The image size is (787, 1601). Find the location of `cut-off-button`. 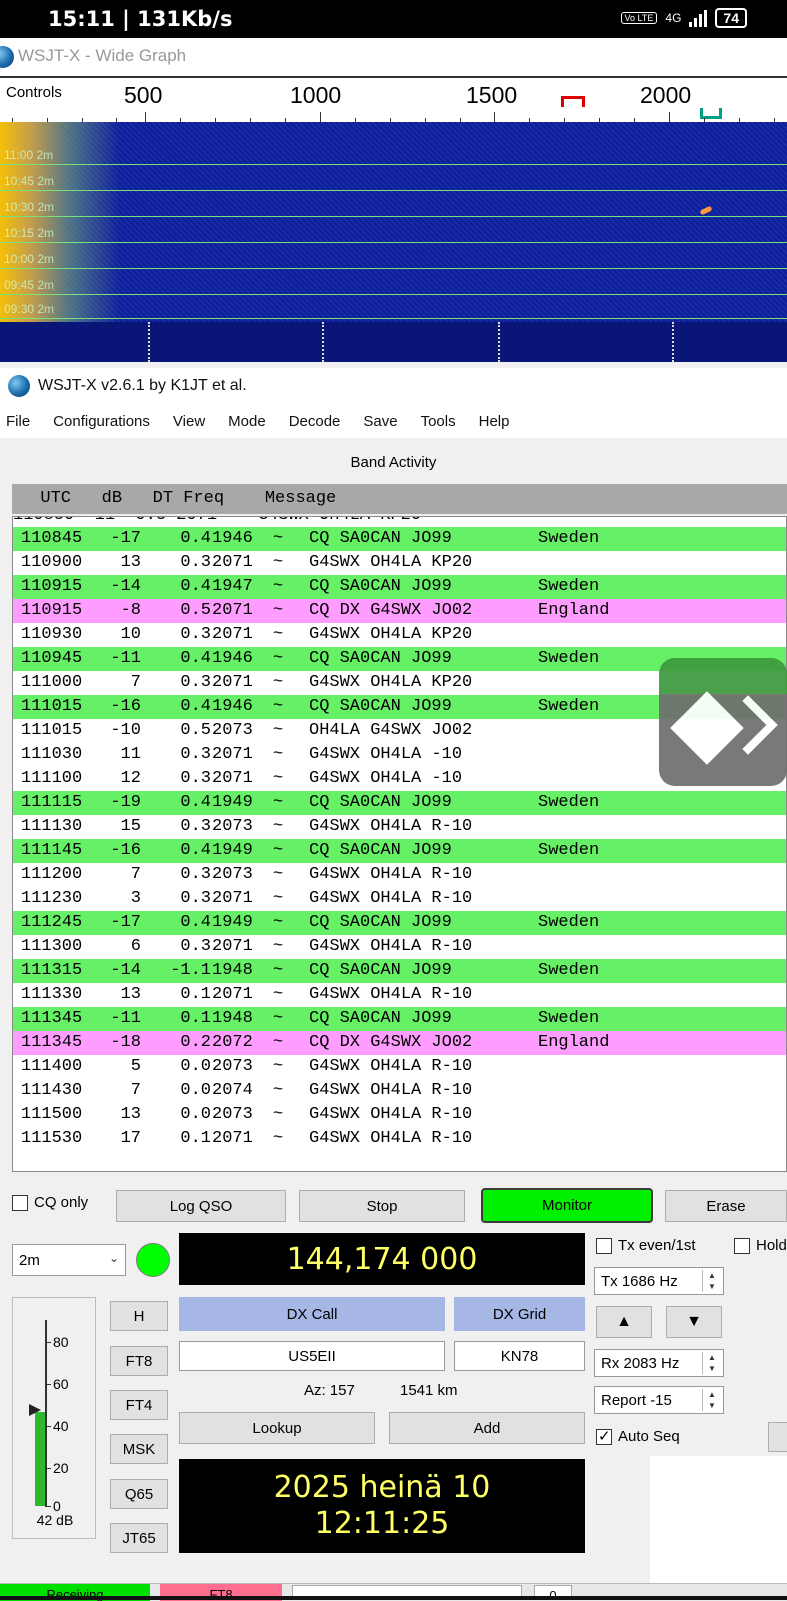

cut-off-button is located at coordinates (777, 1437).